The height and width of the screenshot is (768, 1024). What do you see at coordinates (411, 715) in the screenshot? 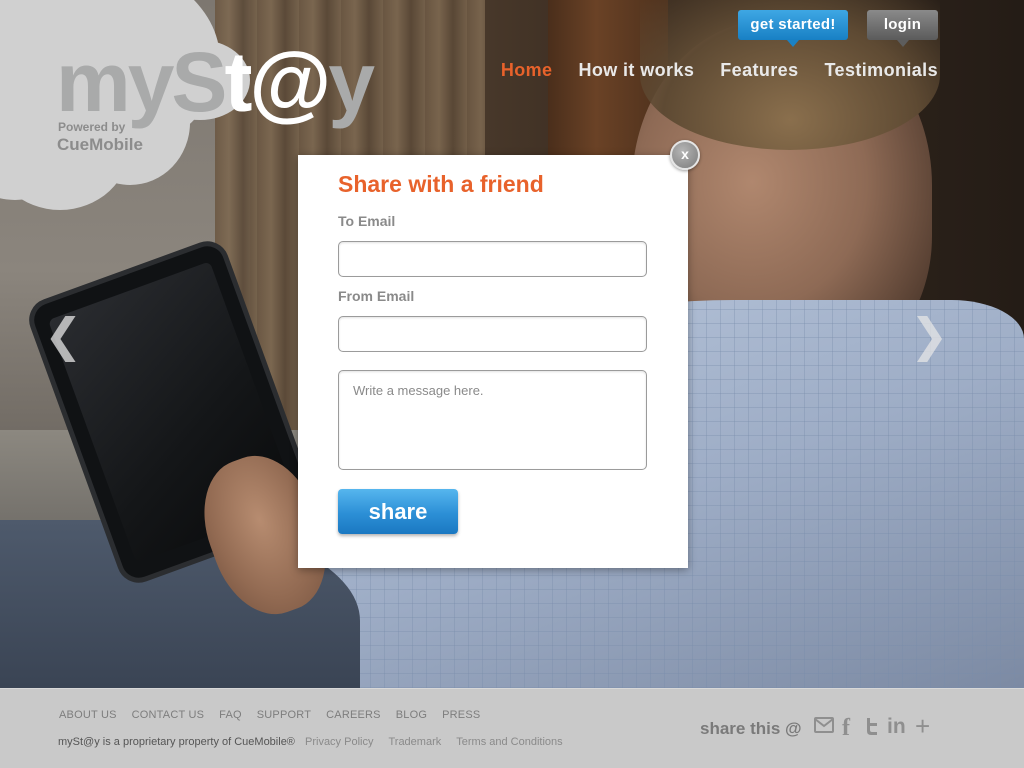
I see `footer-link-blog: BLOG` at bounding box center [411, 715].